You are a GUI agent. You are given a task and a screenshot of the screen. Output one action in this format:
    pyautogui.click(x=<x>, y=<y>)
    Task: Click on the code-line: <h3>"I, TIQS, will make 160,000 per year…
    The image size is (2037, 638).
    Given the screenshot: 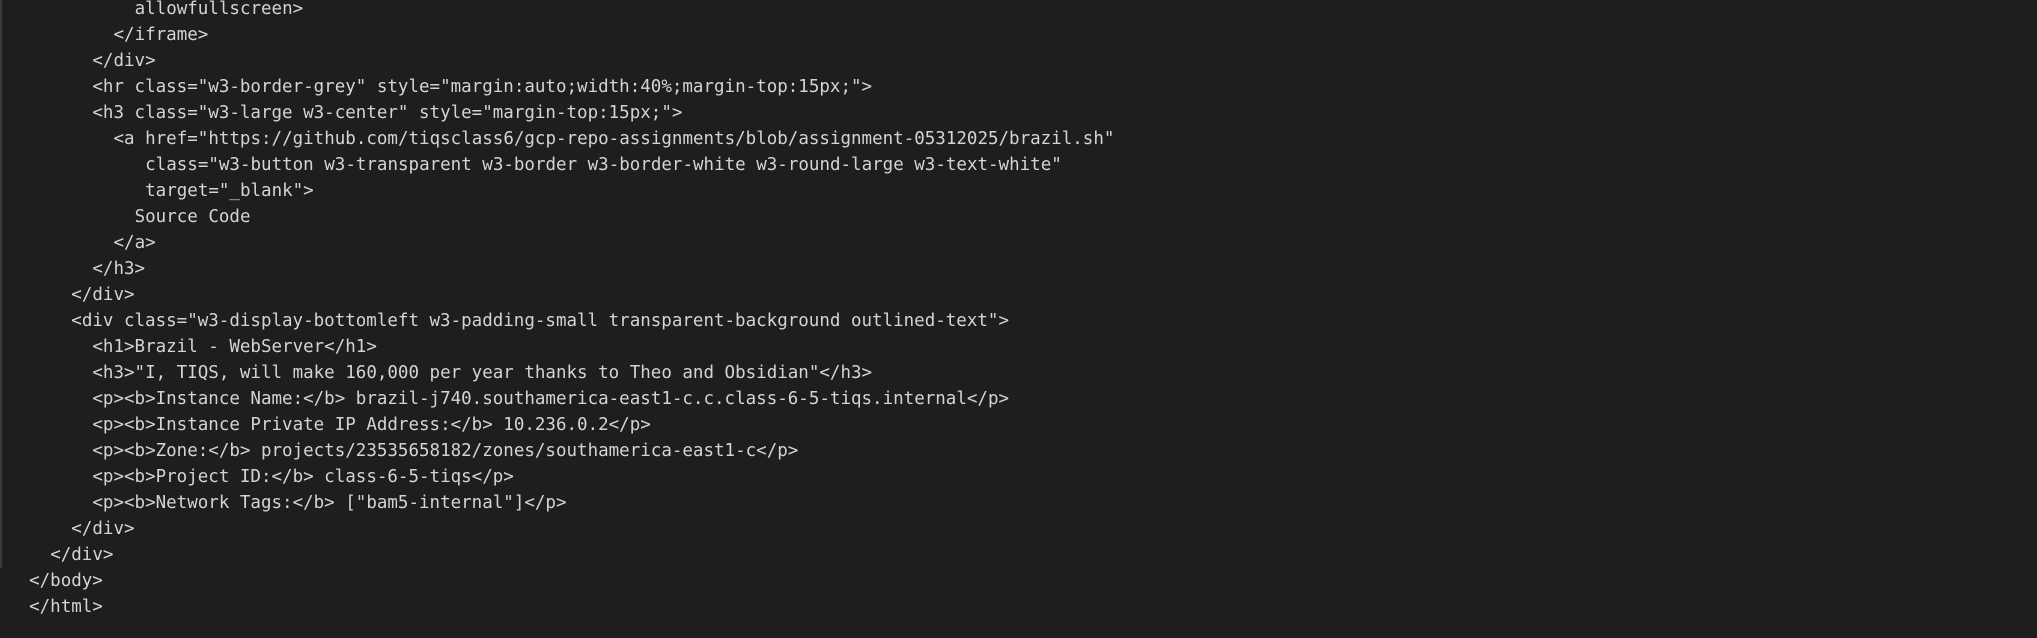 What is the action you would take?
    pyautogui.click(x=482, y=373)
    